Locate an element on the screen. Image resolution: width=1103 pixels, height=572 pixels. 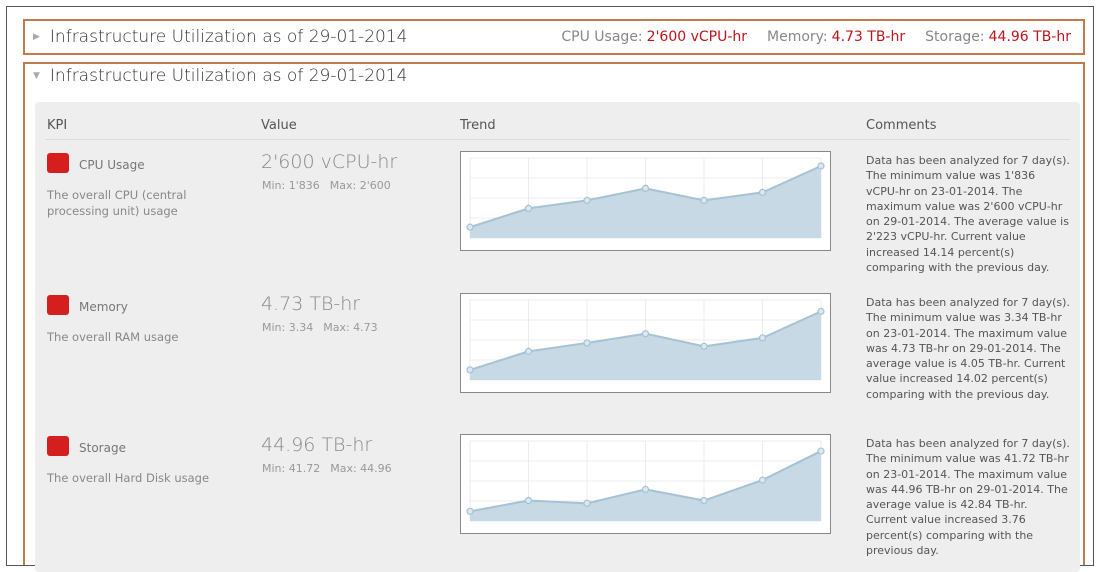
column-header-value: Value is located at coordinates (279, 125).